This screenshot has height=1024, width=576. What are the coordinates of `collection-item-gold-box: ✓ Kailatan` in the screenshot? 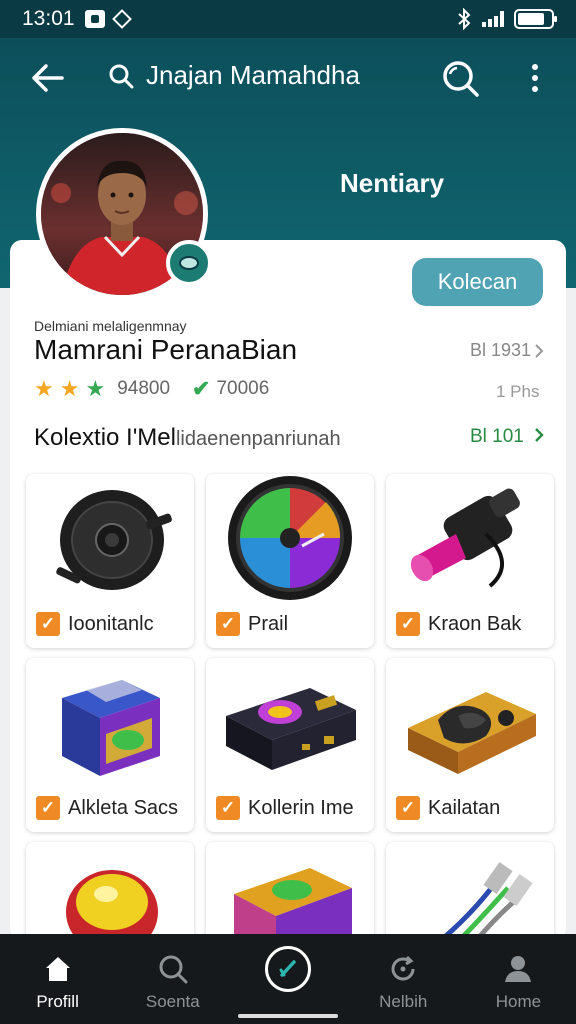 It's located at (470, 745).